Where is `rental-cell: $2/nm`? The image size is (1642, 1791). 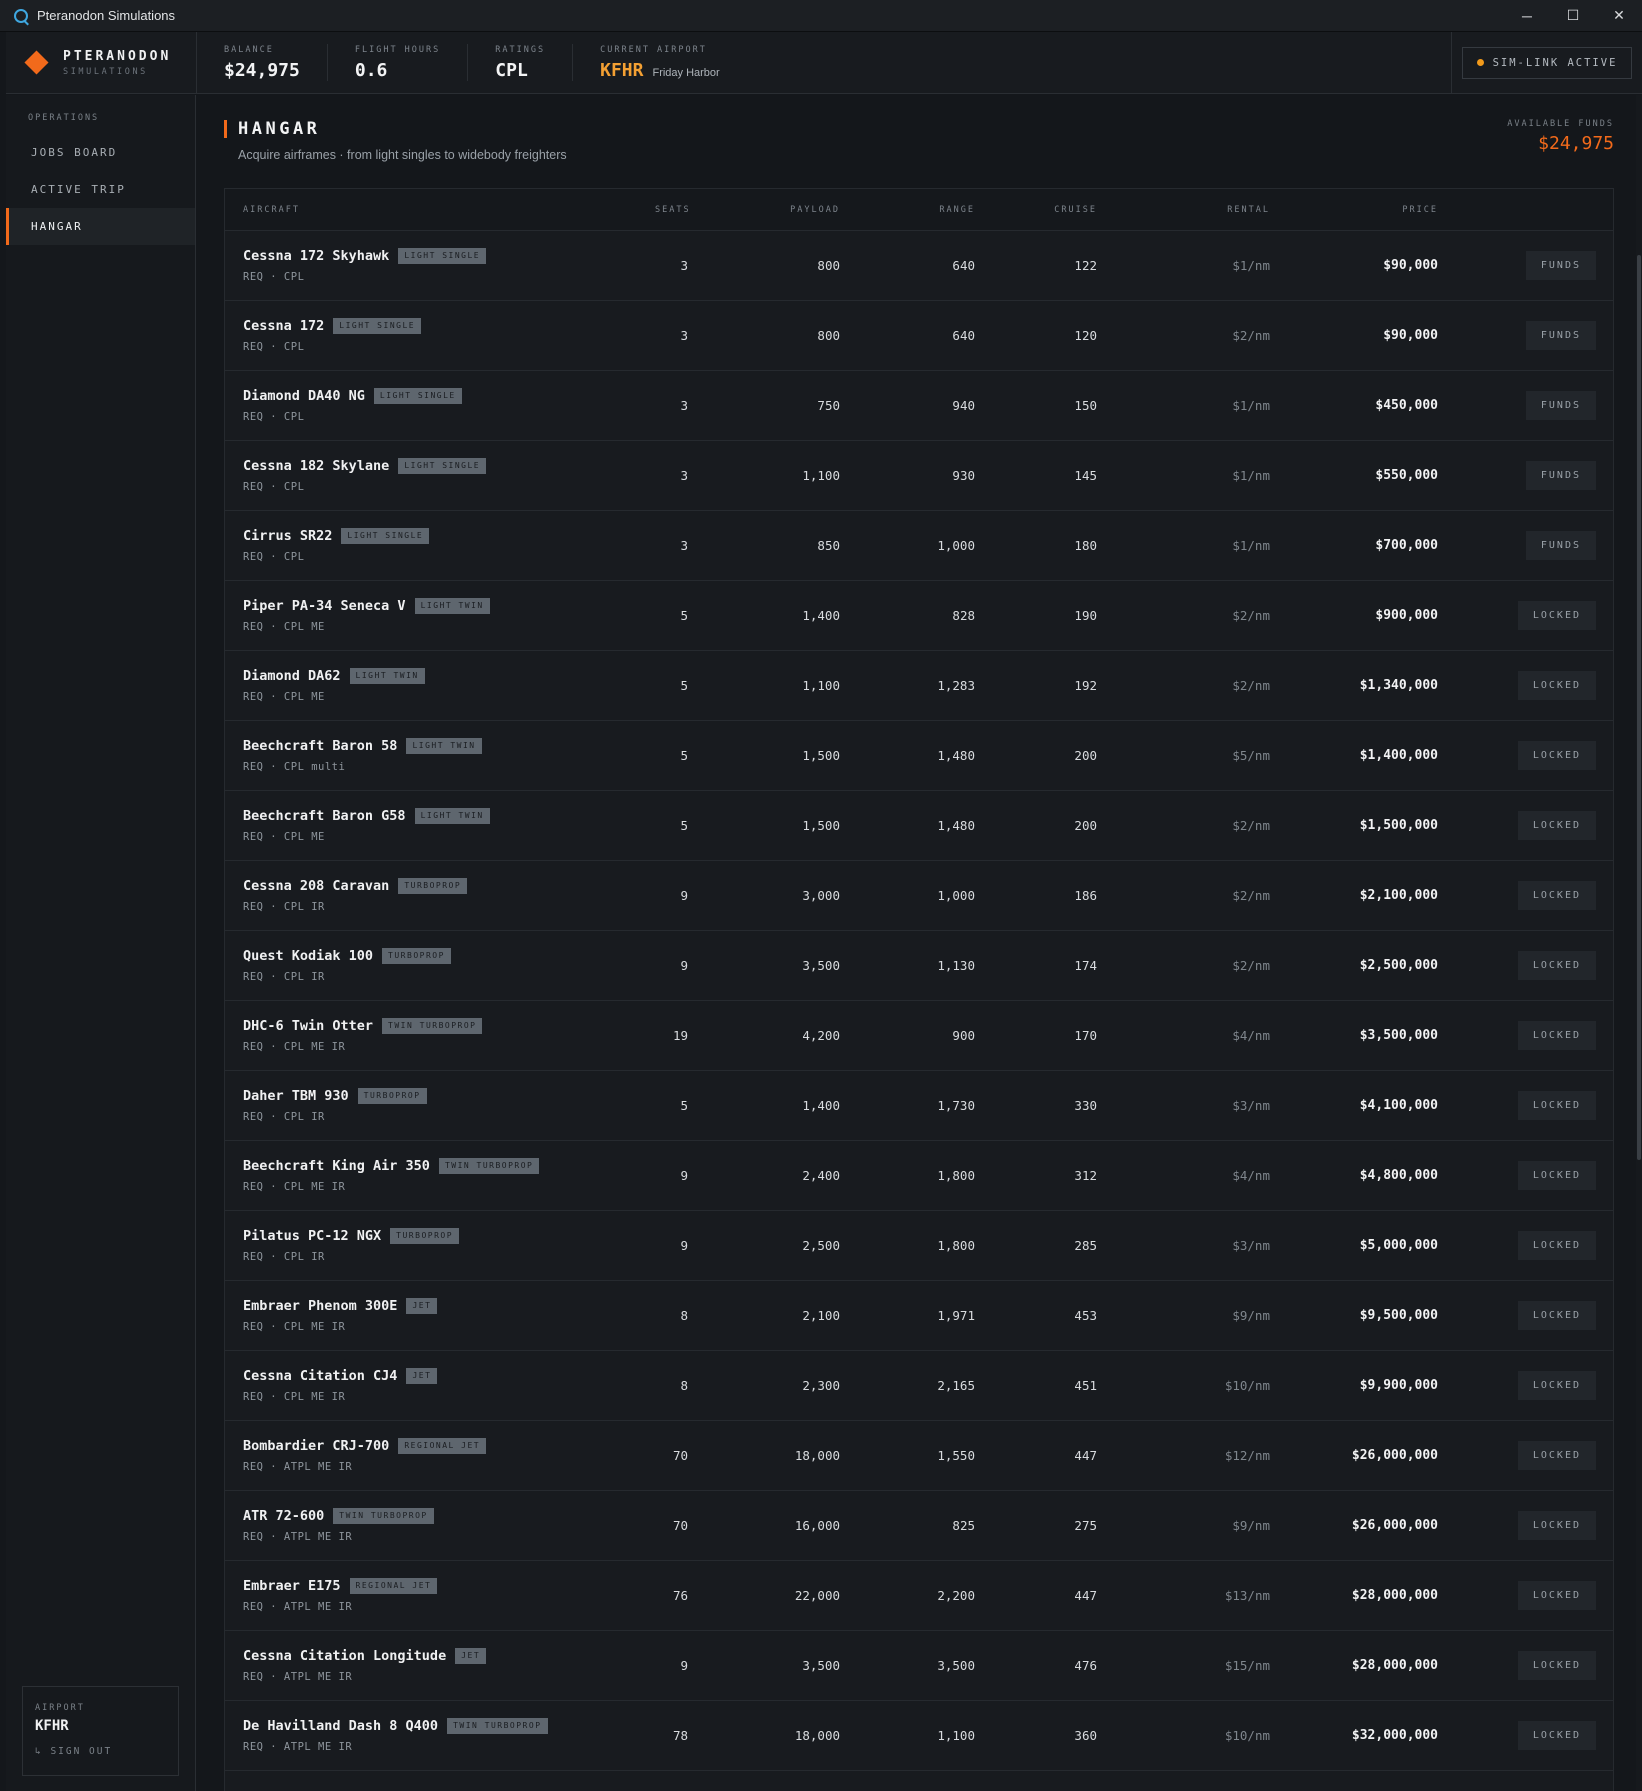
rental-cell: $2/nm is located at coordinates (1251, 965).